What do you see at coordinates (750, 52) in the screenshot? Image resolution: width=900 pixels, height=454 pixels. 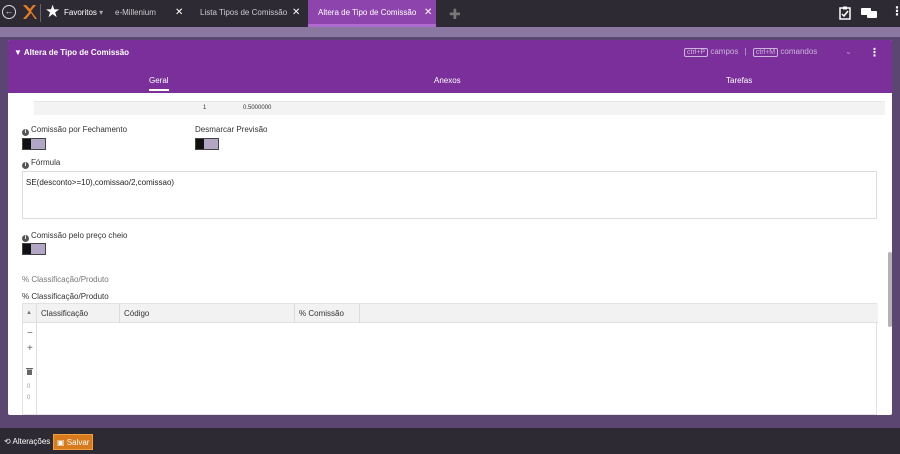 I see `shortcut-campos: ctrl+P campos | ctrl+M comandos` at bounding box center [750, 52].